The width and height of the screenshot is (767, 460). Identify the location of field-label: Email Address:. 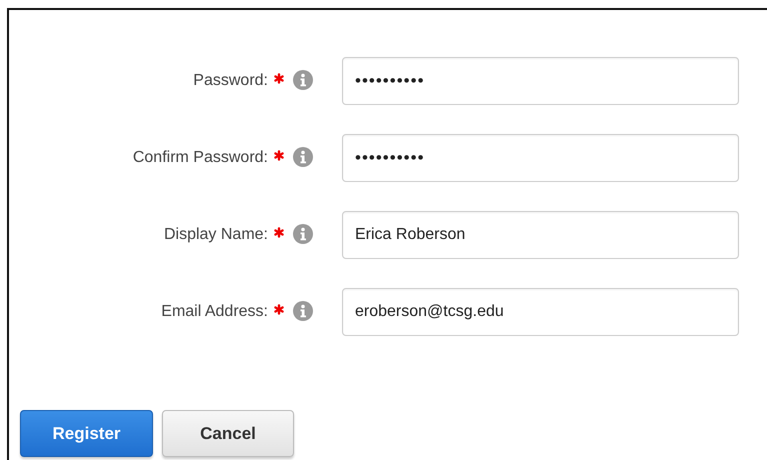
(214, 312).